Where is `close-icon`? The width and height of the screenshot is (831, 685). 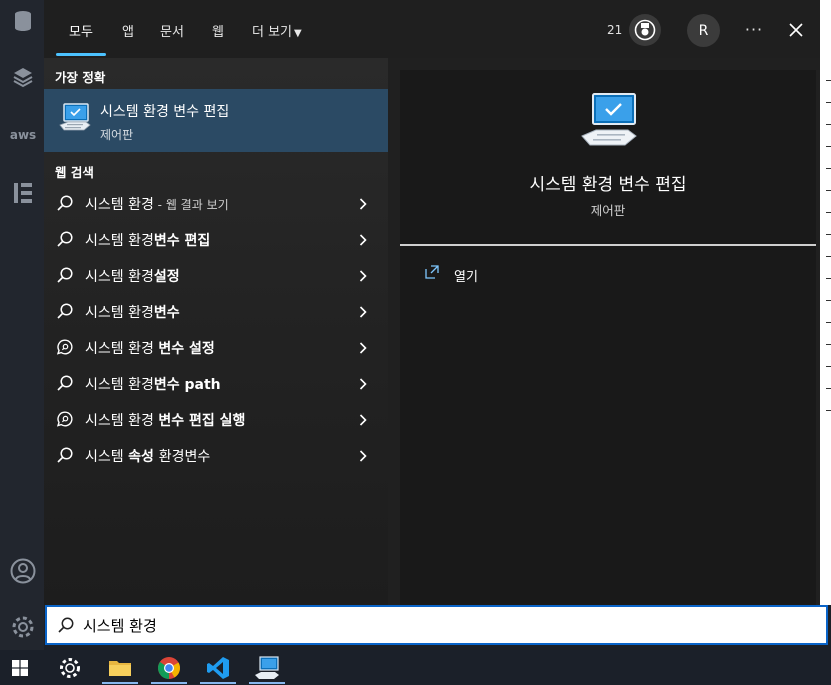
close-icon is located at coordinates (796, 30).